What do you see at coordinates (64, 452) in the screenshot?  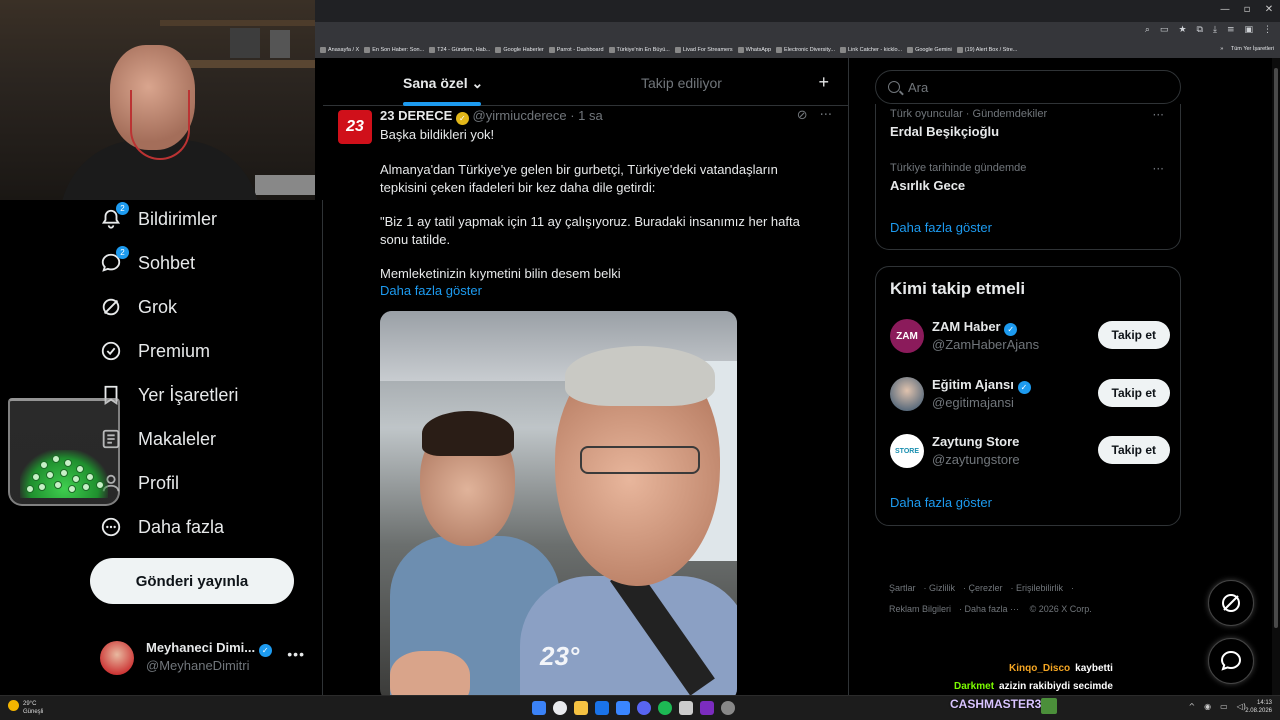 I see `stream-jar-overlay` at bounding box center [64, 452].